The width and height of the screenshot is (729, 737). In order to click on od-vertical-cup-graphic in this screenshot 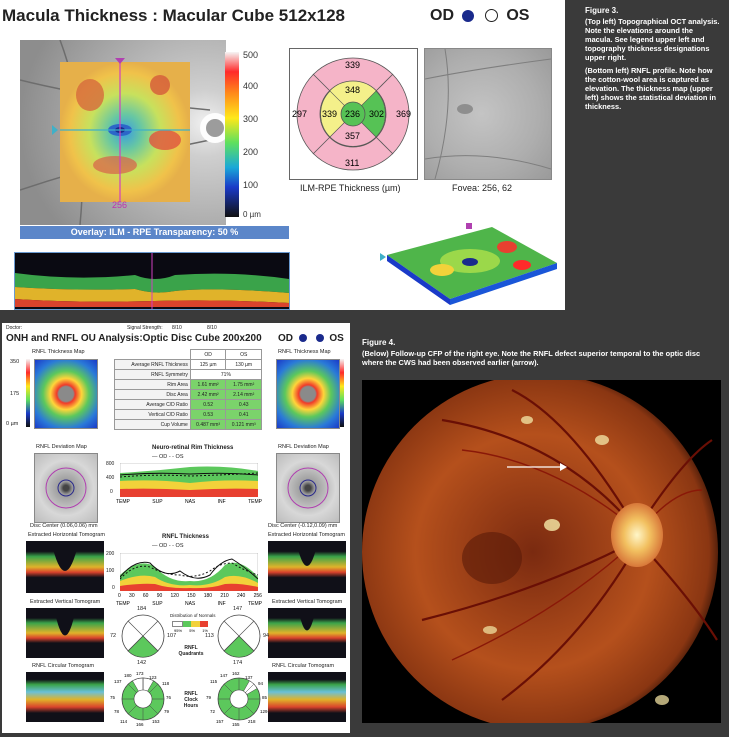, I will do `click(65, 622)`.